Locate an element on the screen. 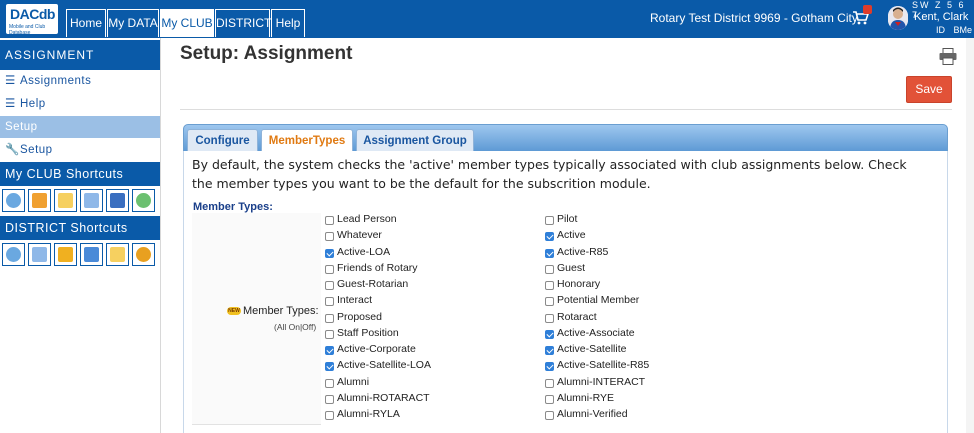 The height and width of the screenshot is (433, 974). award-icon is located at coordinates (143, 254).